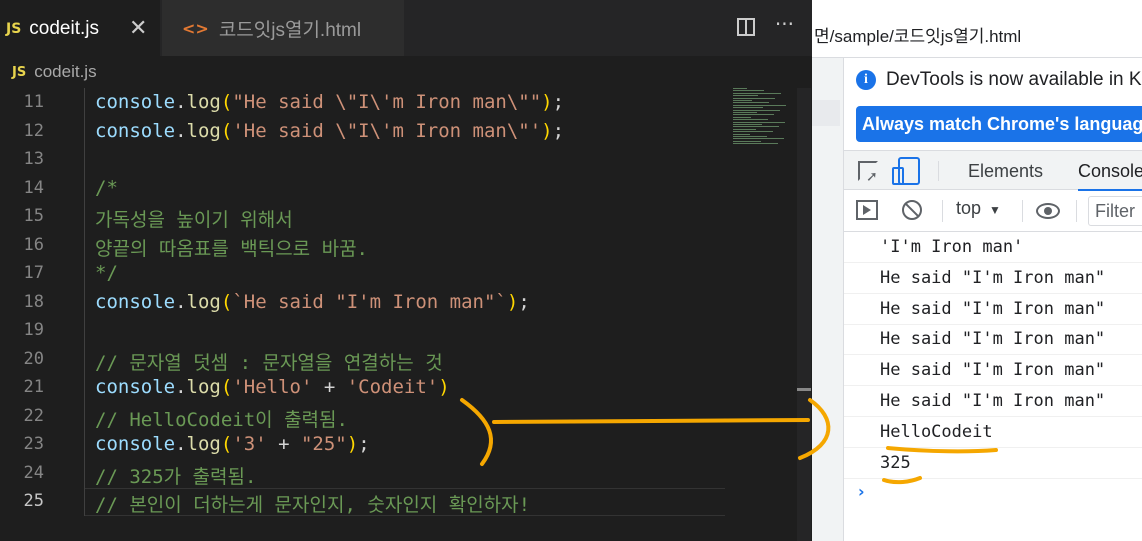  What do you see at coordinates (64, 28) in the screenshot?
I see `tab-title: codeit.js` at bounding box center [64, 28].